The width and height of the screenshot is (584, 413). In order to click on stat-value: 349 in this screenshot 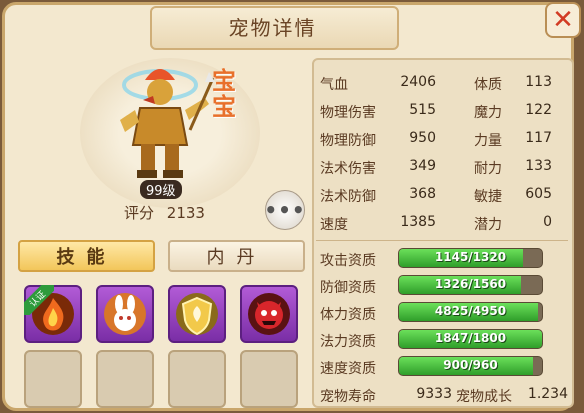, I will do `click(422, 166)`.